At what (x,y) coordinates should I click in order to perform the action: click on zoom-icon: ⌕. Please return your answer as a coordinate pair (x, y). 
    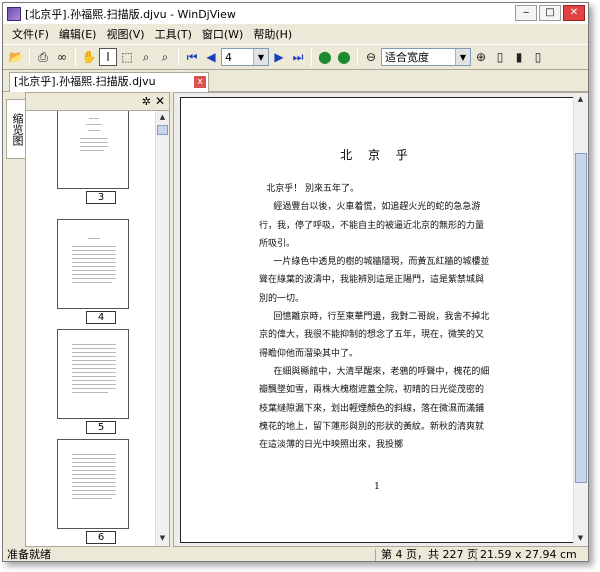
    Looking at the image, I should click on (146, 57).